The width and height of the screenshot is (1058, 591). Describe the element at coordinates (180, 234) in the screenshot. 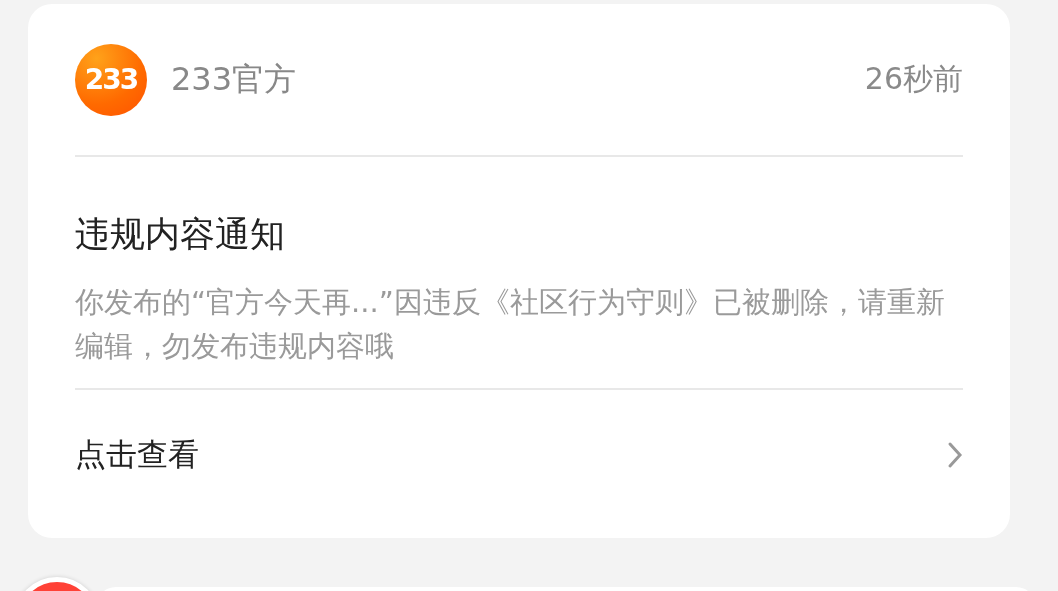

I see `notification-title: 违规内容通知` at that location.